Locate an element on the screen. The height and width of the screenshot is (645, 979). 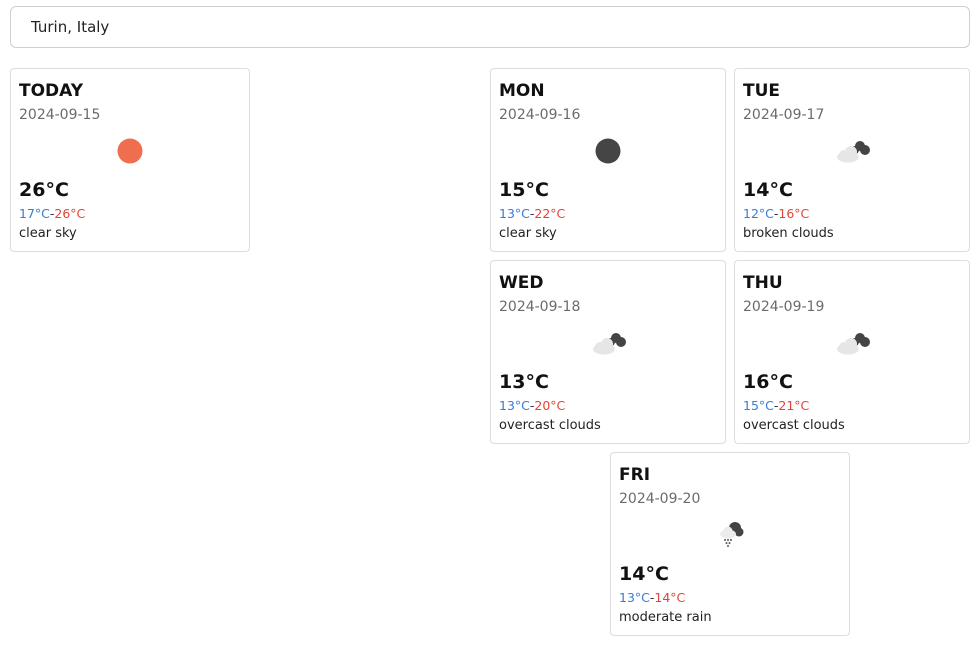
date-label: 2024-09-17 is located at coordinates (784, 115).